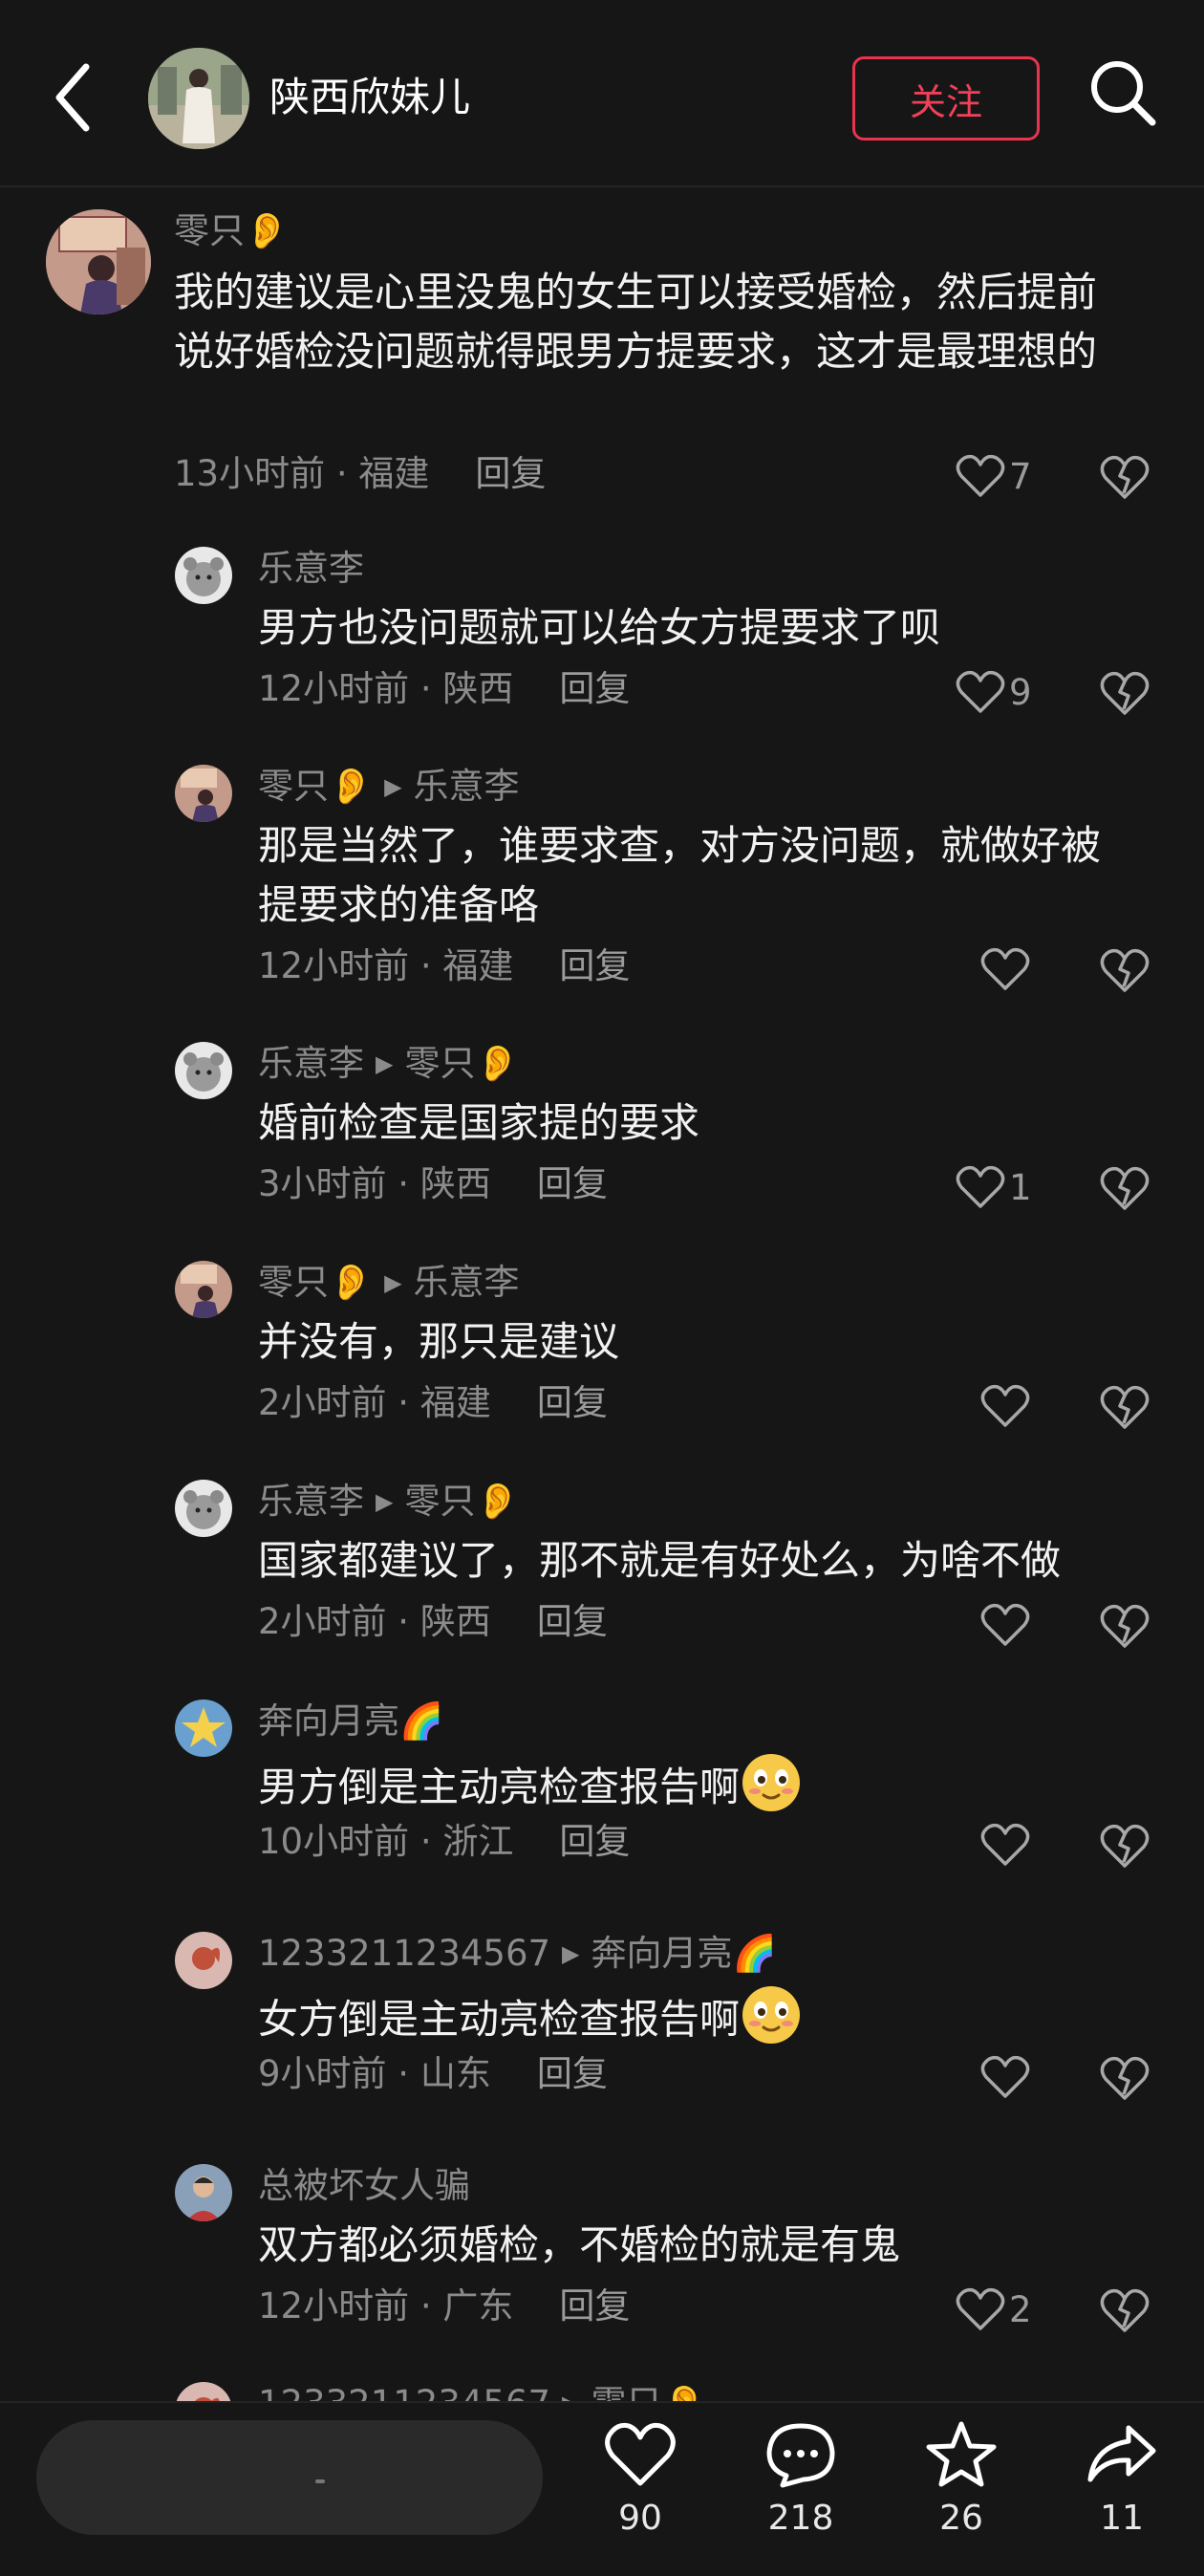 The width and height of the screenshot is (1204, 2576). I want to click on like-button: 2, so click(994, 2310).